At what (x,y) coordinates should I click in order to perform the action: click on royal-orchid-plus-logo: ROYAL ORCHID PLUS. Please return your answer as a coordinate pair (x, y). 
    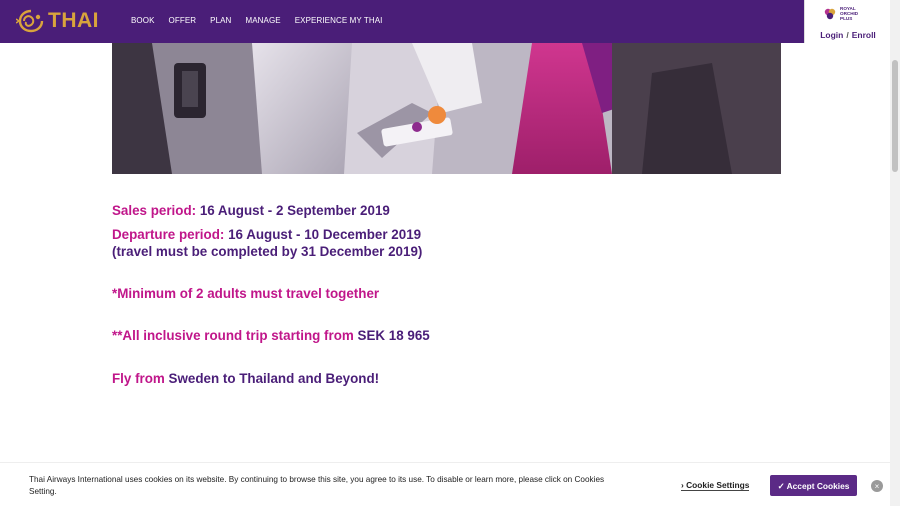
    Looking at the image, I should click on (840, 13).